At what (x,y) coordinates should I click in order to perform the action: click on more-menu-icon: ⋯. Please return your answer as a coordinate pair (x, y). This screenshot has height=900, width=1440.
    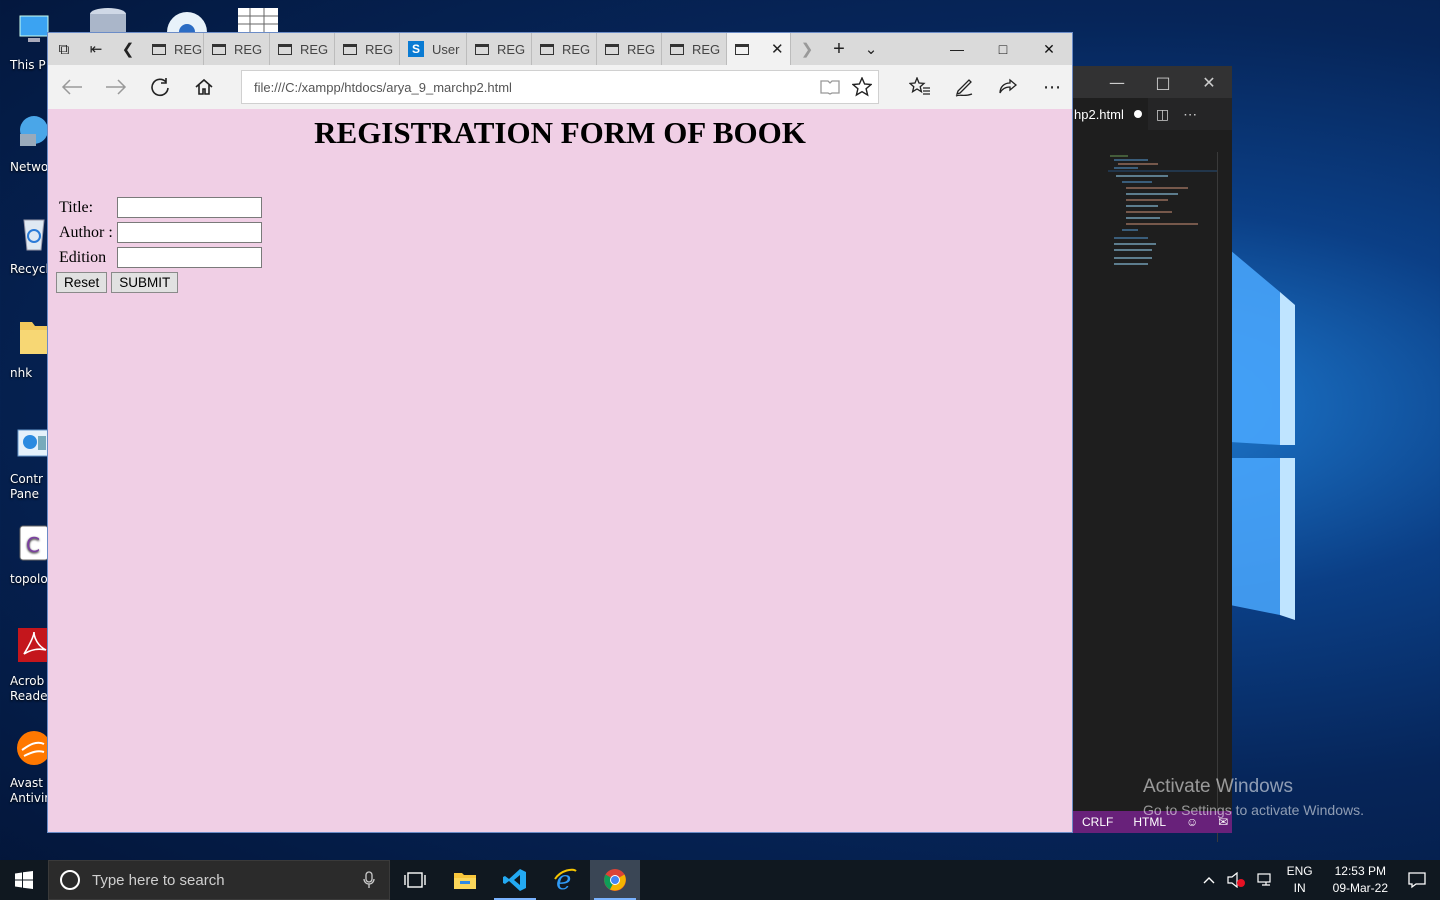
    Looking at the image, I should click on (1052, 87).